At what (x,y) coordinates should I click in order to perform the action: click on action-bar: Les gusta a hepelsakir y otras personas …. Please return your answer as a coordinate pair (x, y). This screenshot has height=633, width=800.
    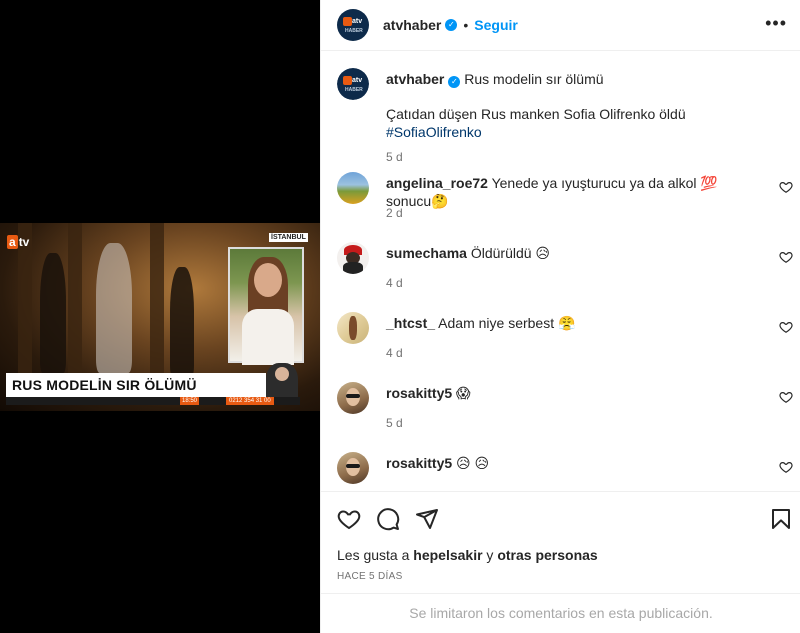
    Looking at the image, I should click on (560, 561).